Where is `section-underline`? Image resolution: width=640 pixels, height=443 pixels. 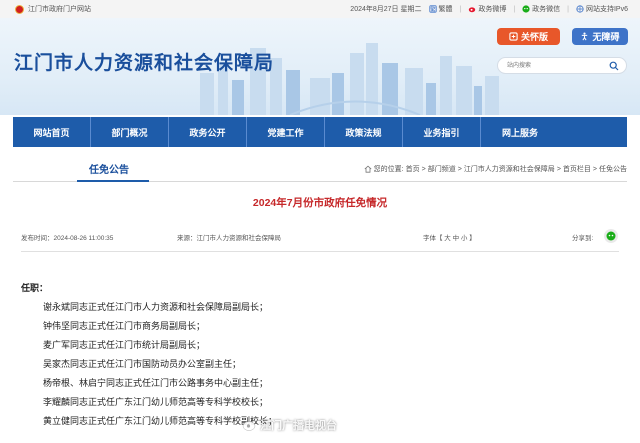
section-underline is located at coordinates (113, 181).